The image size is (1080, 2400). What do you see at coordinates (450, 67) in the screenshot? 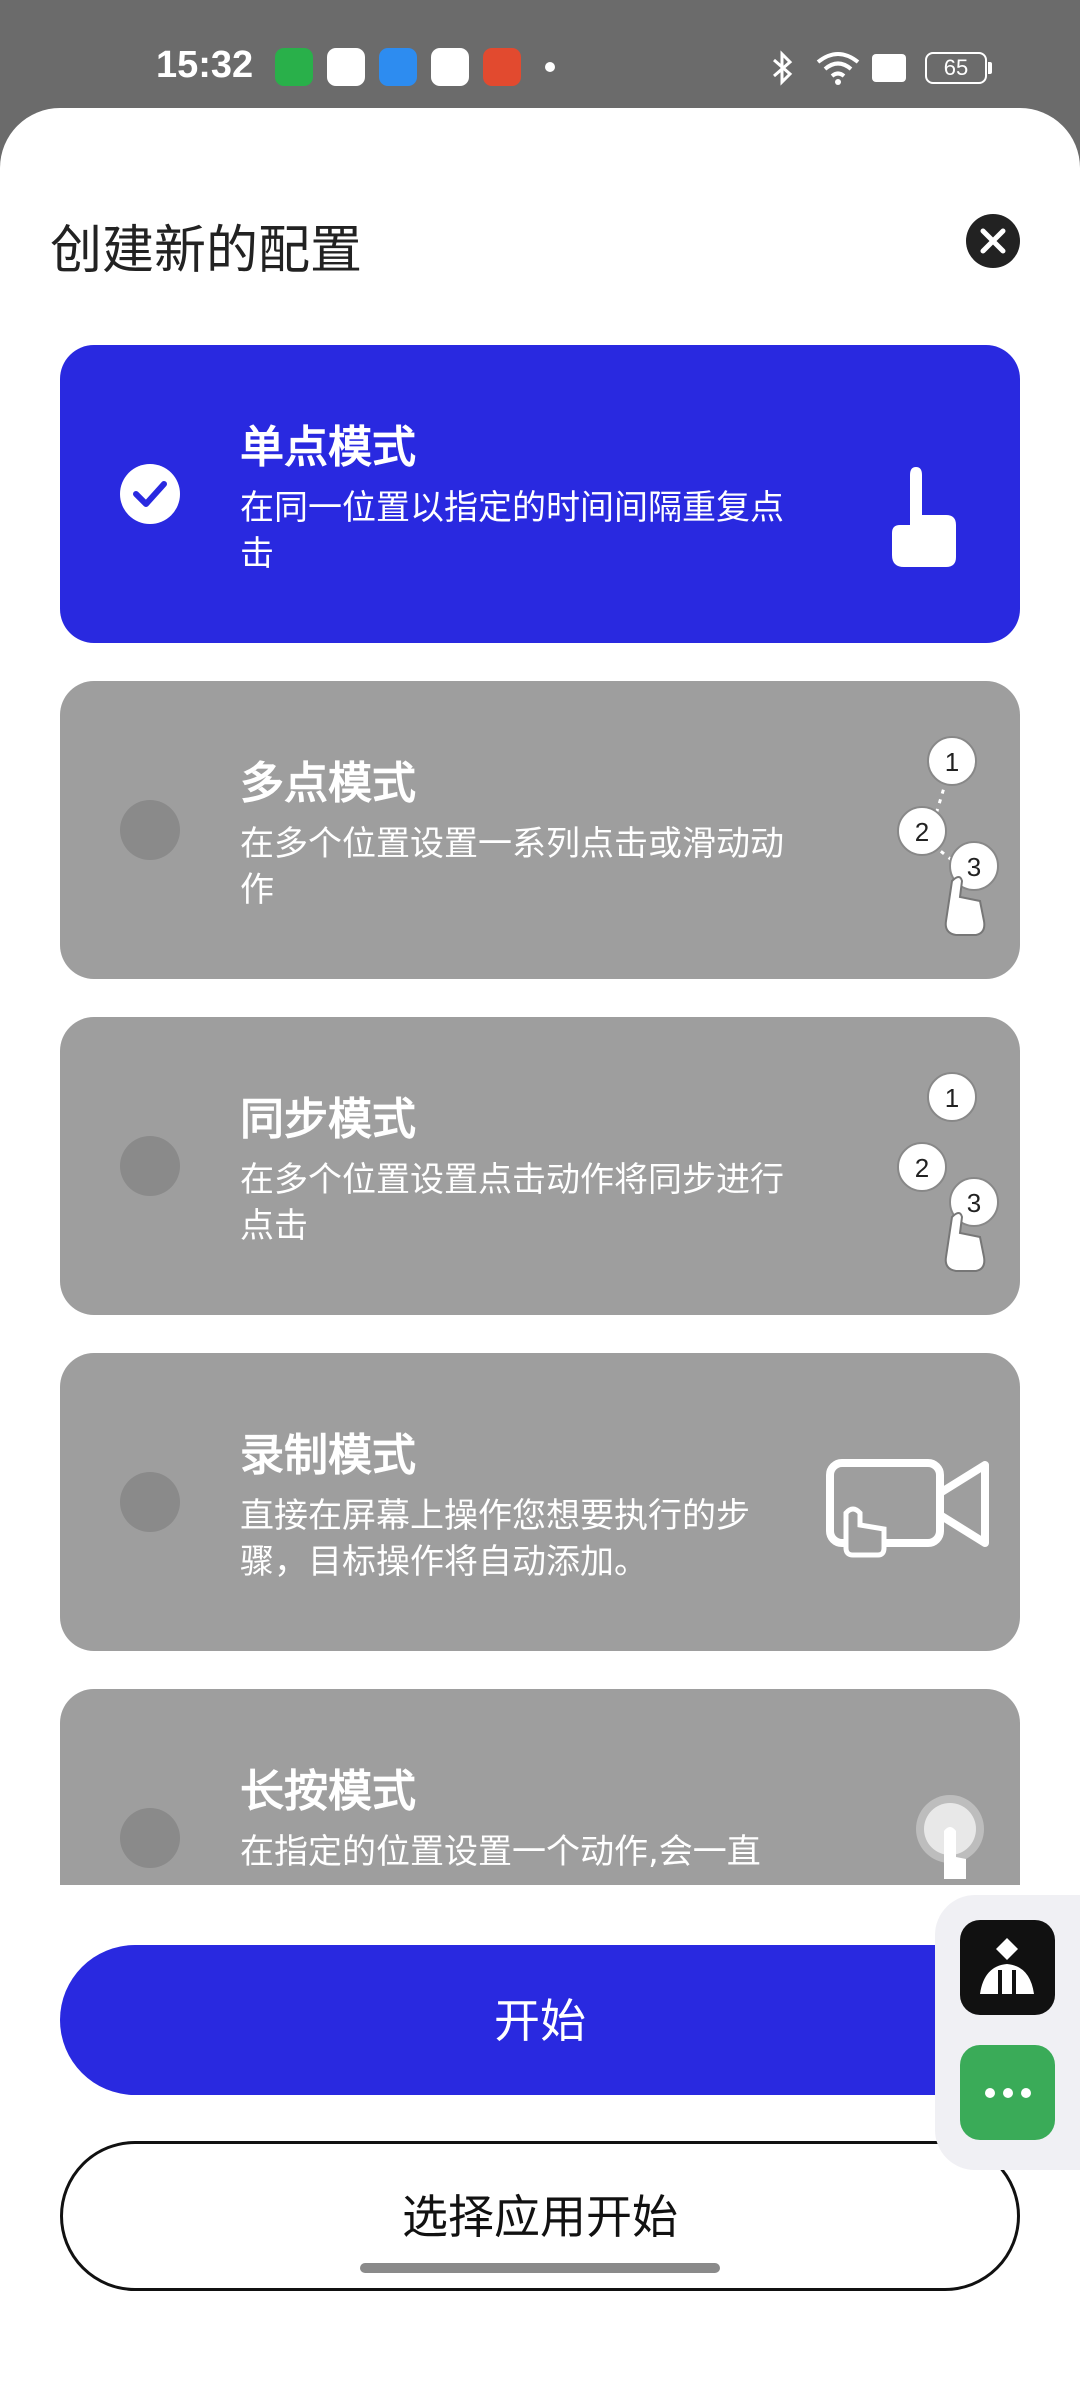
I see `cloud-service-icon` at bounding box center [450, 67].